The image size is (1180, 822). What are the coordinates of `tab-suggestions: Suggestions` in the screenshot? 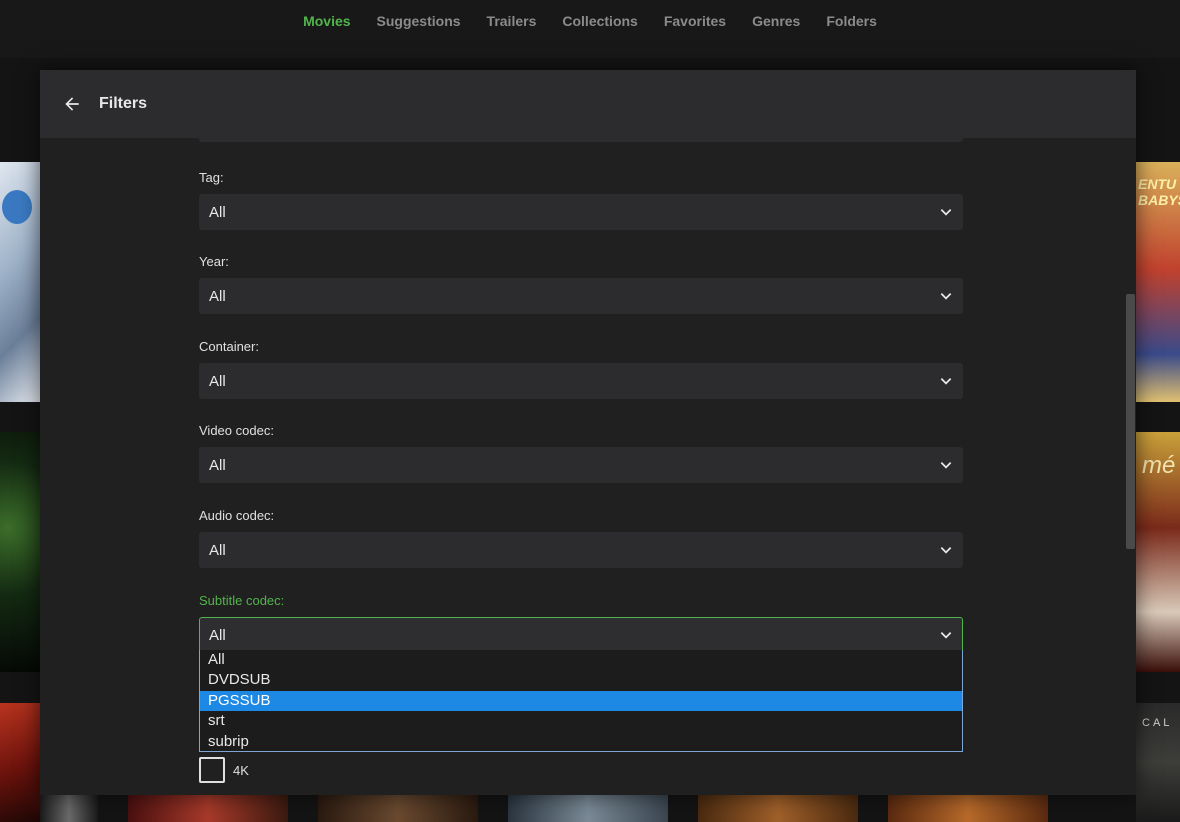 It's located at (419, 21).